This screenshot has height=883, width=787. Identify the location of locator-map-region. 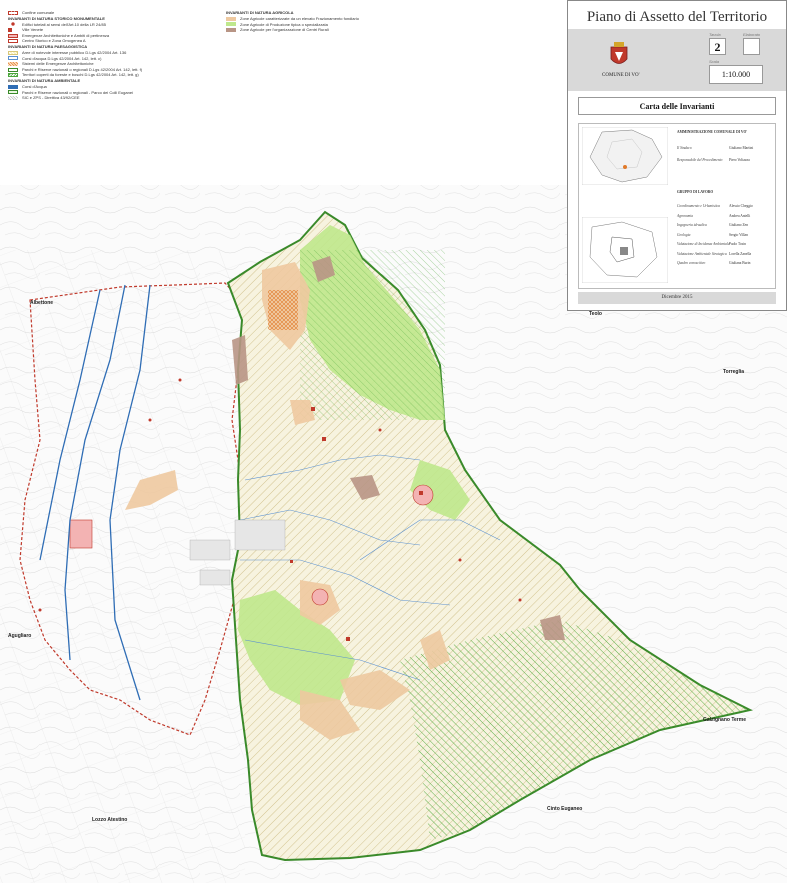
(625, 156).